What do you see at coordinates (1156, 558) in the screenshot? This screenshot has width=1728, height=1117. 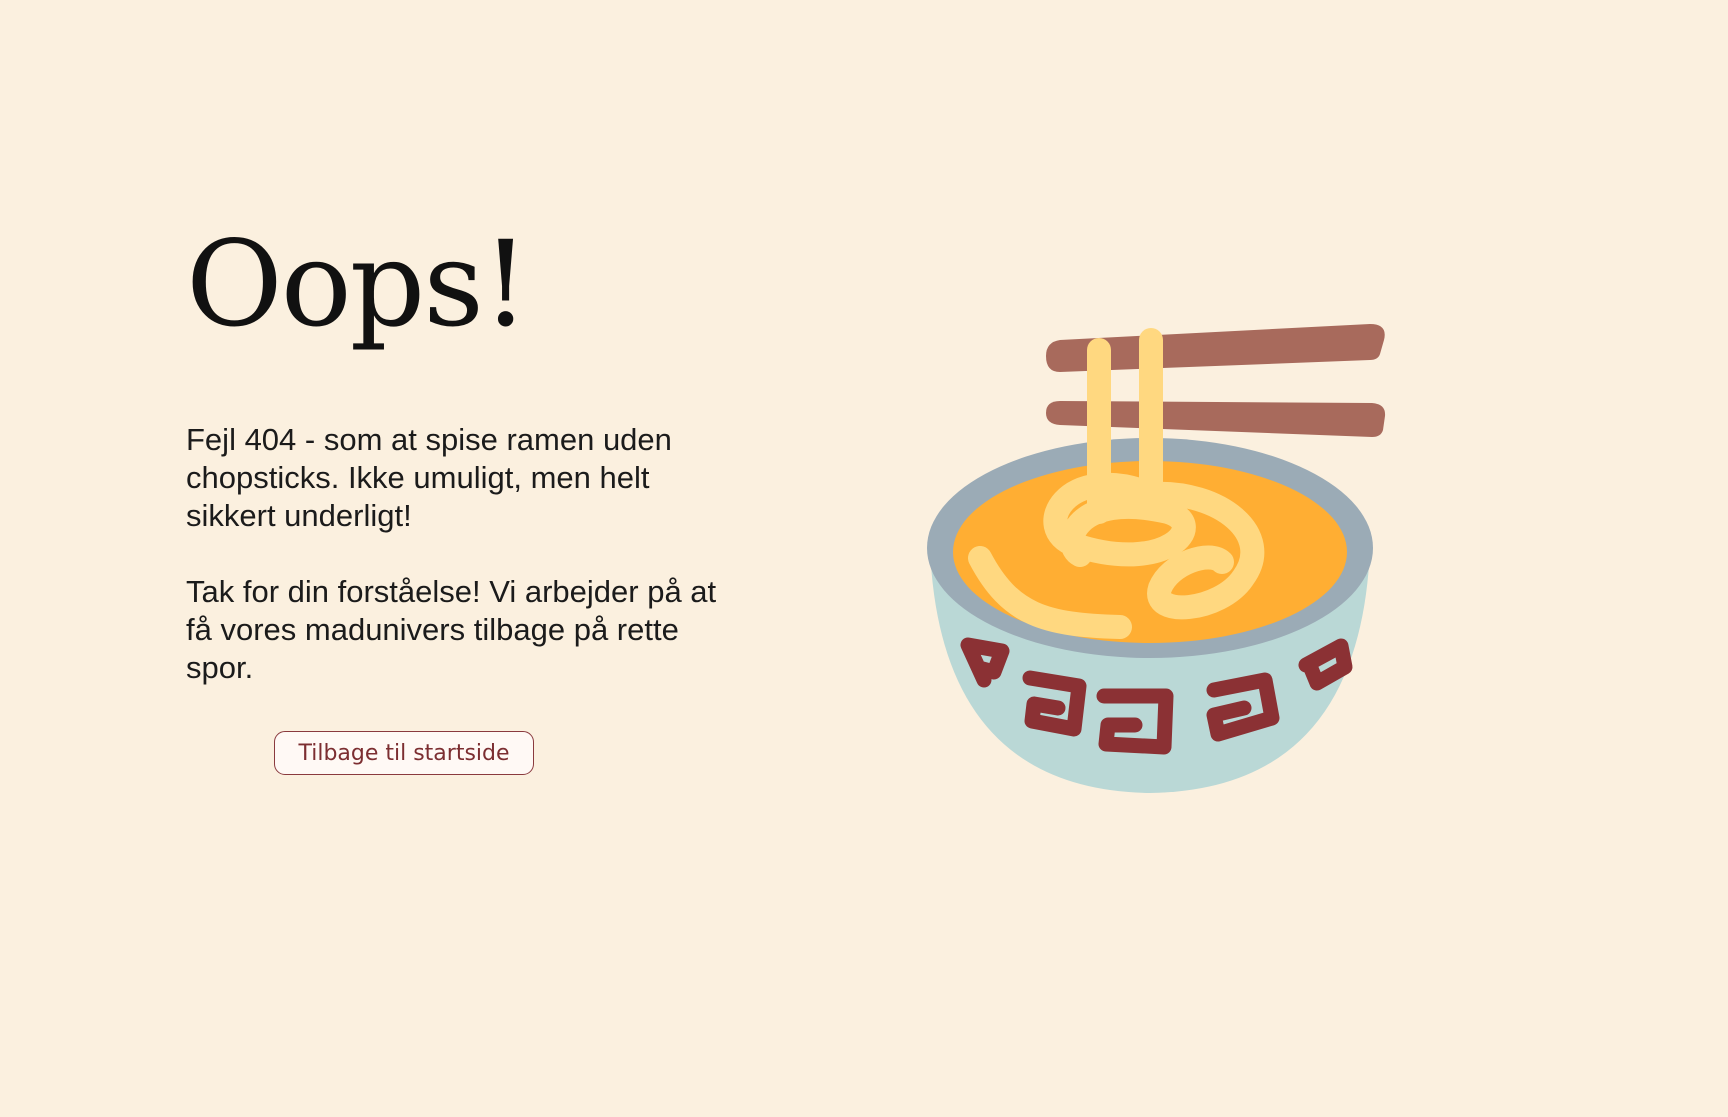 I see `ramen-bowl-icon` at bounding box center [1156, 558].